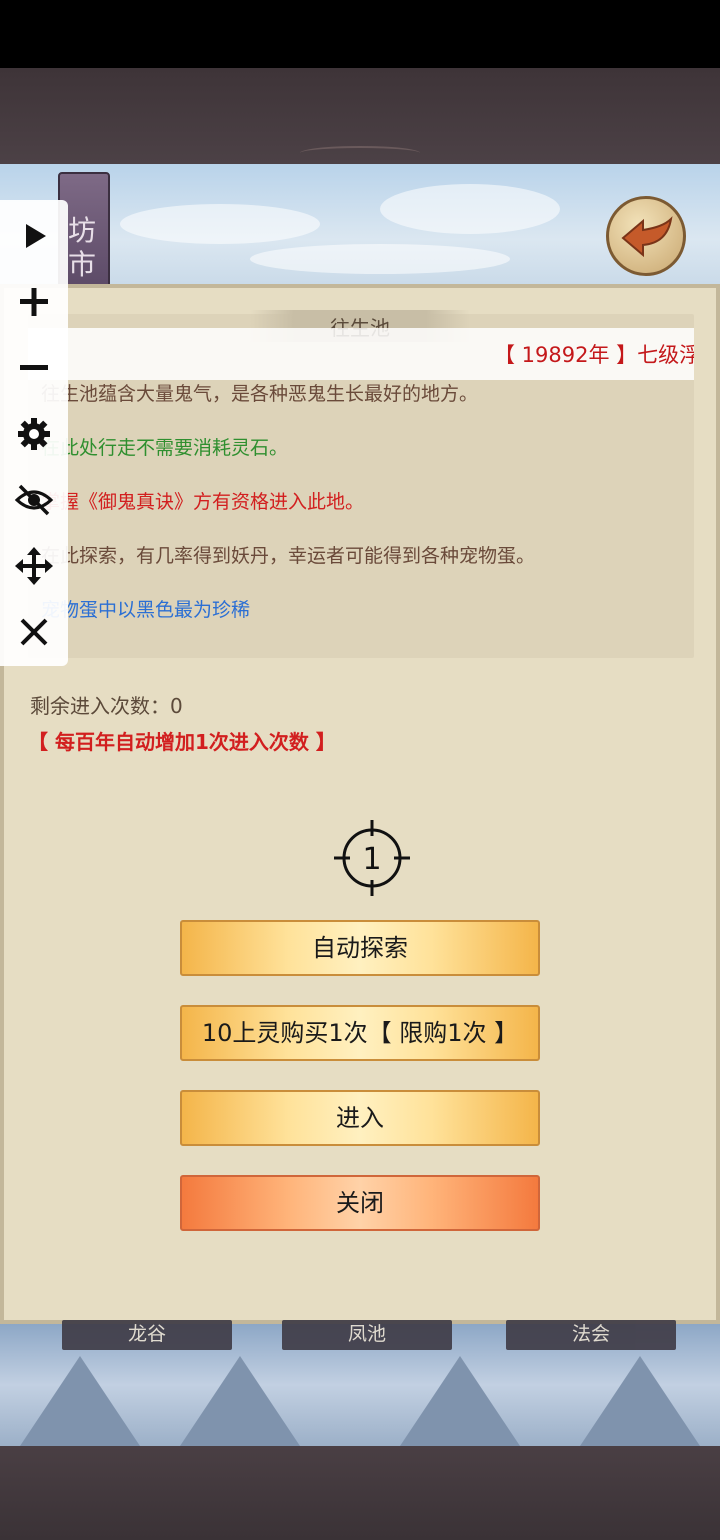 This screenshot has width=720, height=1540. Describe the element at coordinates (34, 368) in the screenshot. I see `minus-icon` at that location.